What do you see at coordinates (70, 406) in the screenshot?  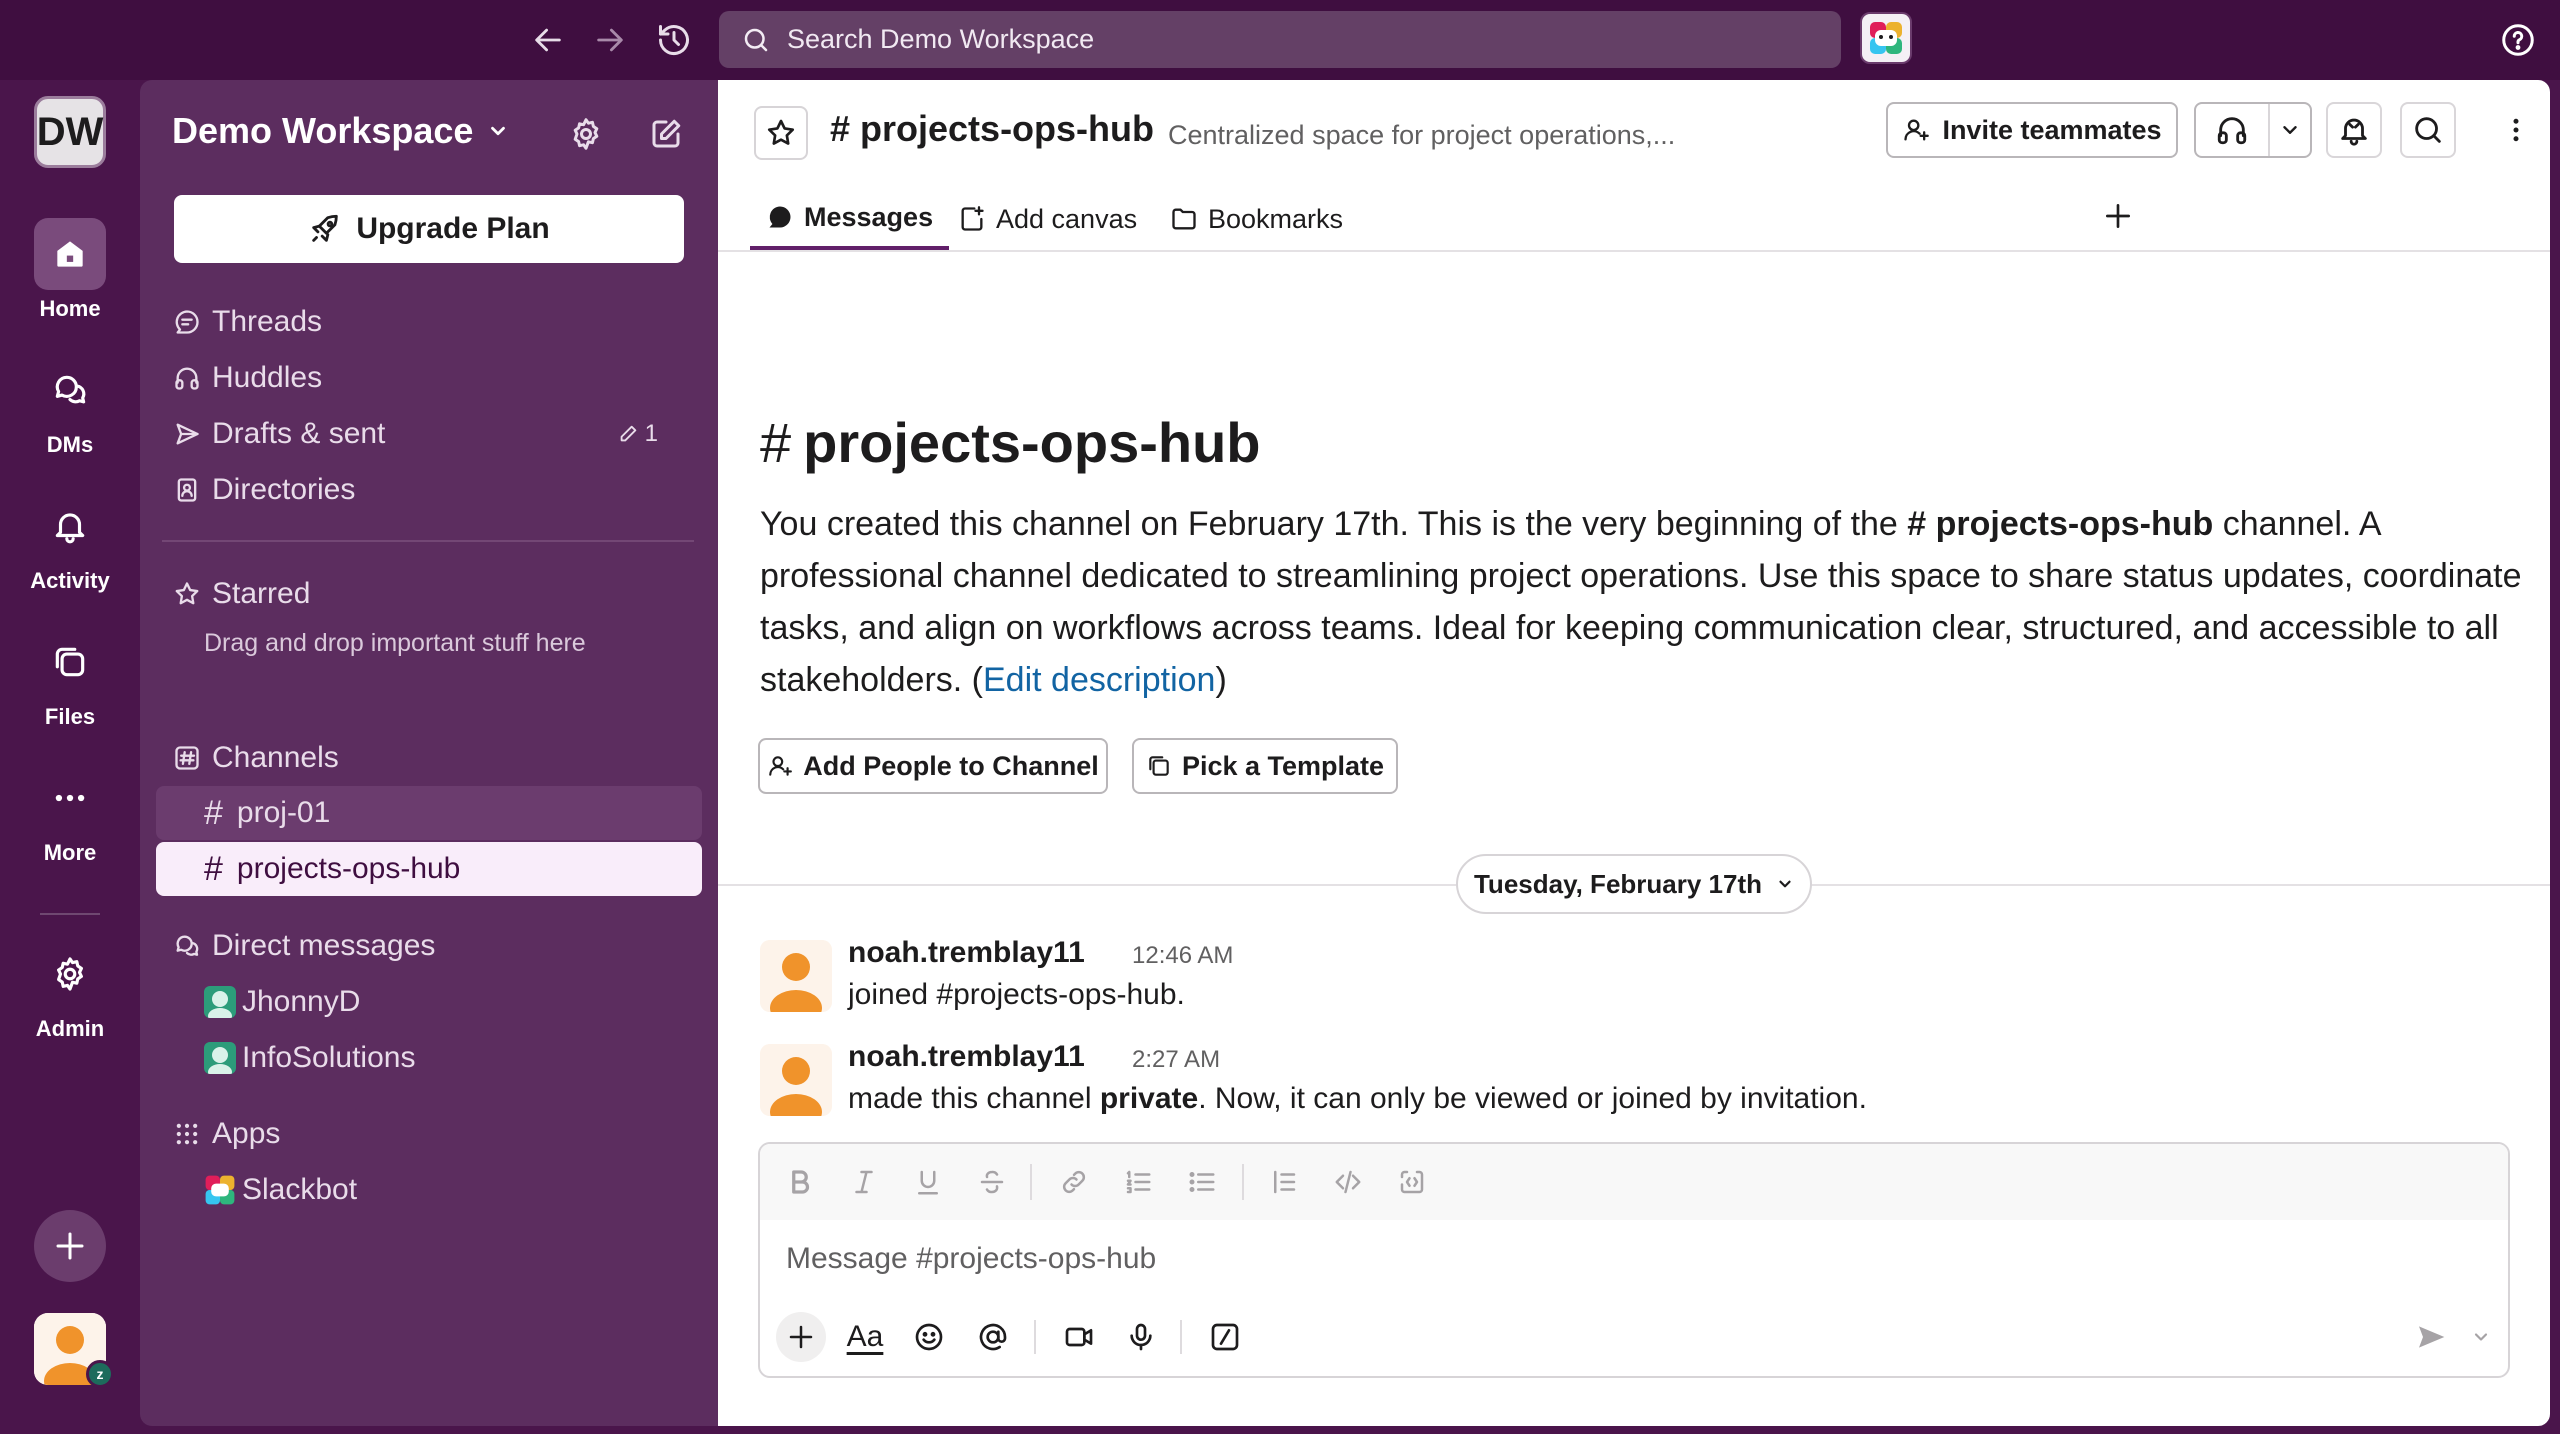 I see `rail-item-dms: DMs` at bounding box center [70, 406].